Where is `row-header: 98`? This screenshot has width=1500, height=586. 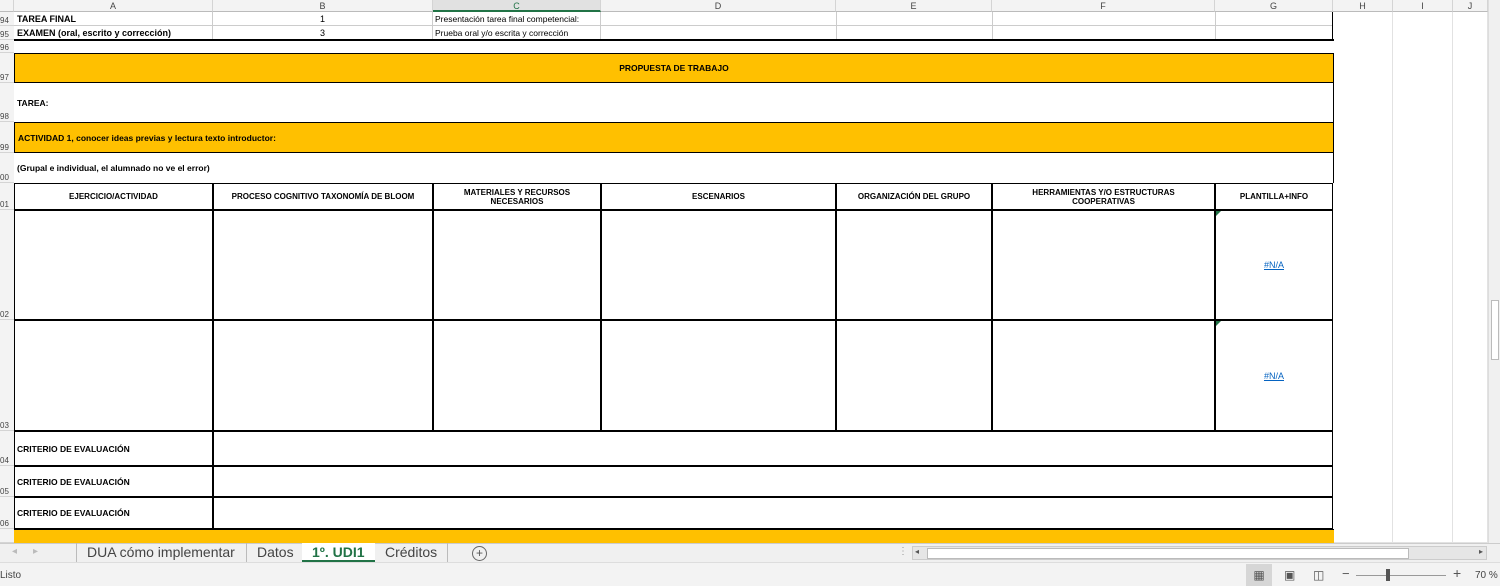 row-header: 98 is located at coordinates (7, 102).